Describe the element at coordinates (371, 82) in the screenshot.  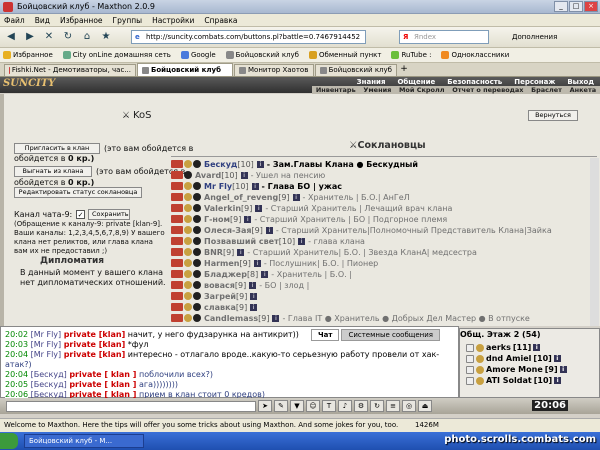
I see `nav-knowledge: Знания` at that location.